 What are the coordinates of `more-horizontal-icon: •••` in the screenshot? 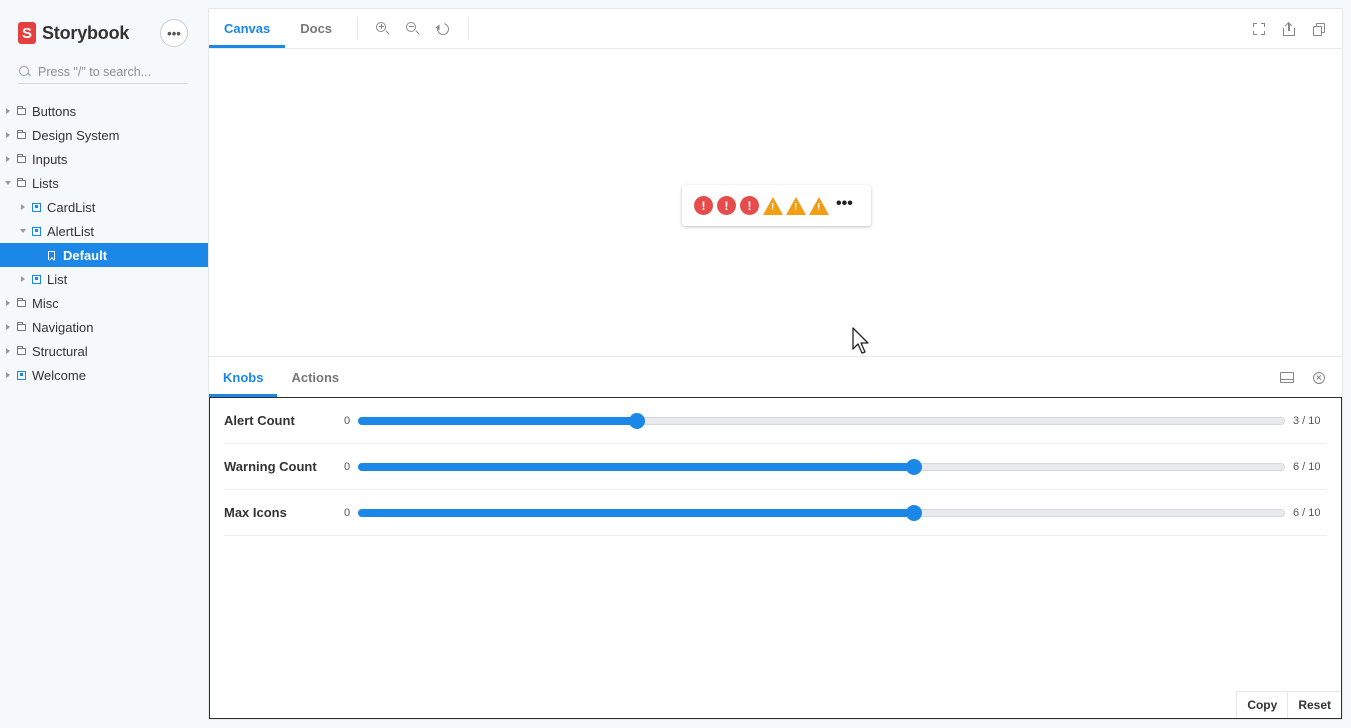 It's located at (174, 33).